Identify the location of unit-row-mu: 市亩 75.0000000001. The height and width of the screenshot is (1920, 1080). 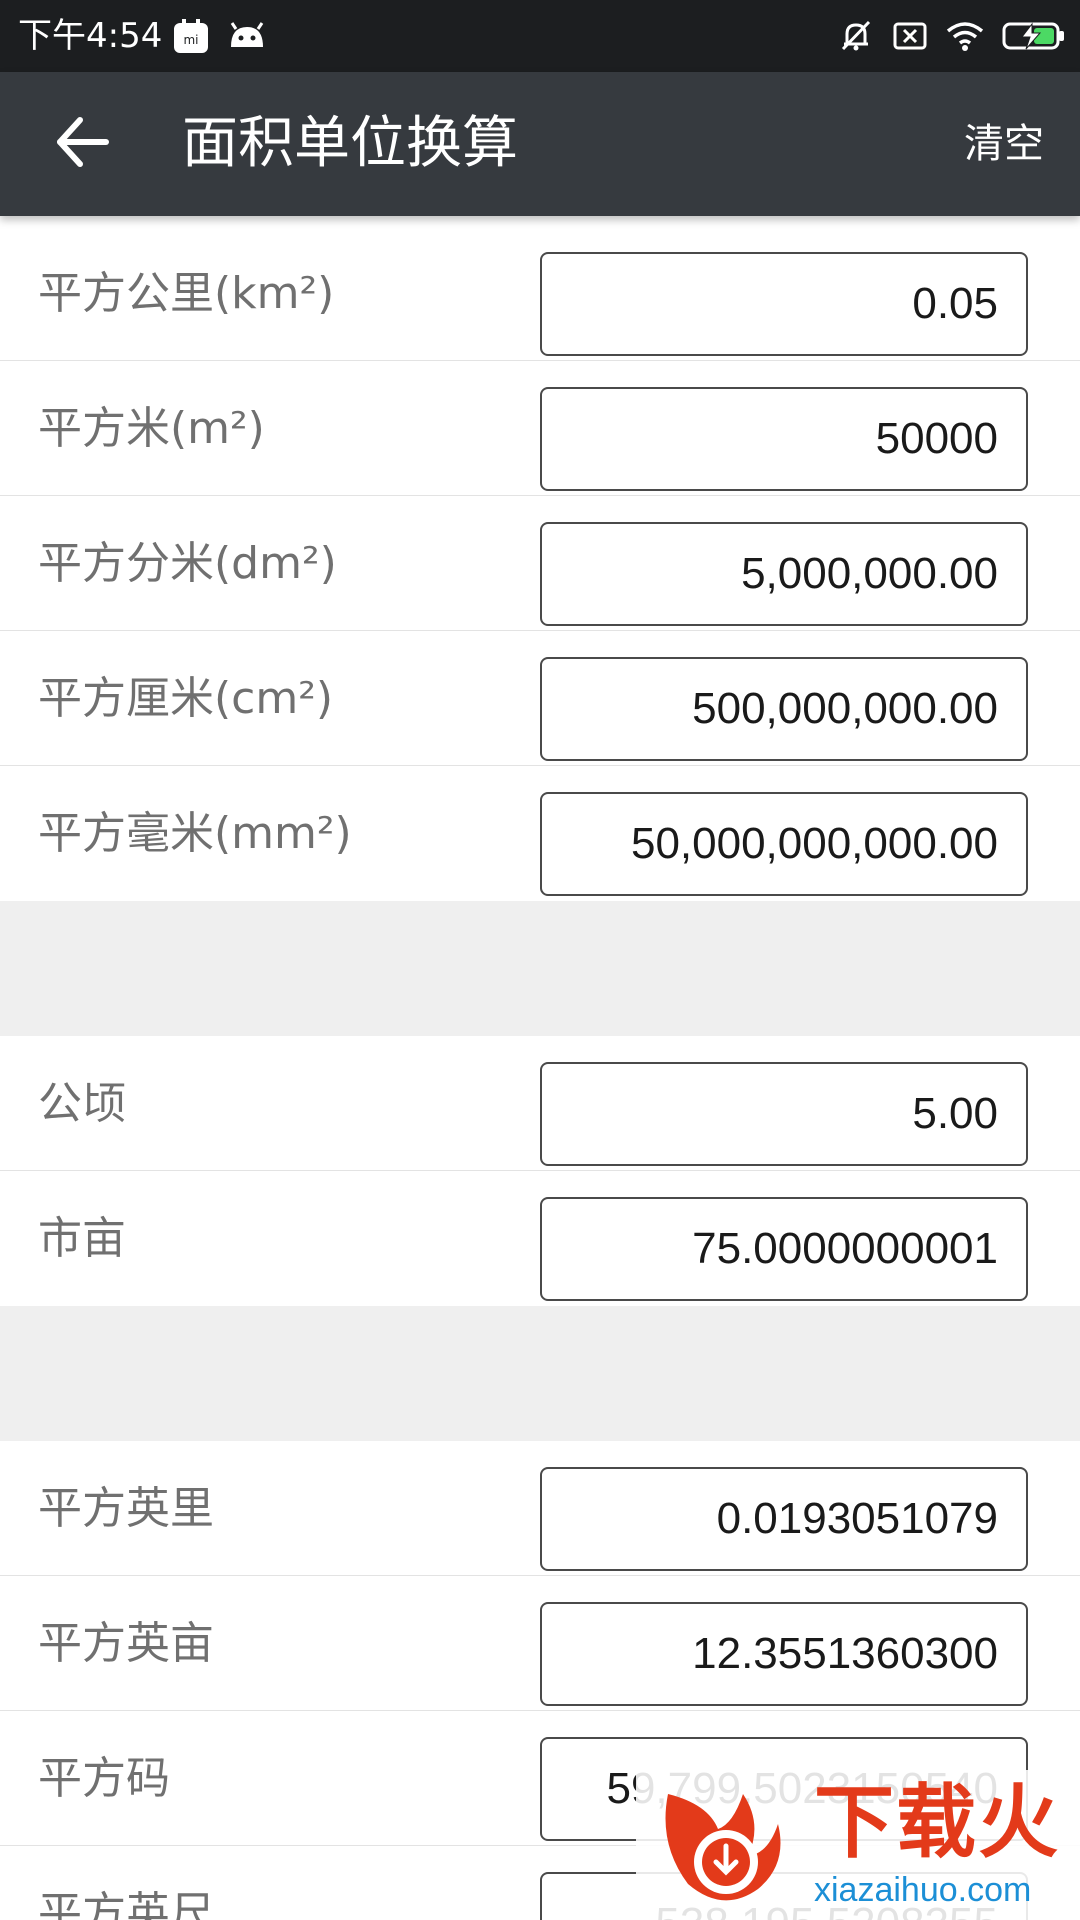
(540, 1238).